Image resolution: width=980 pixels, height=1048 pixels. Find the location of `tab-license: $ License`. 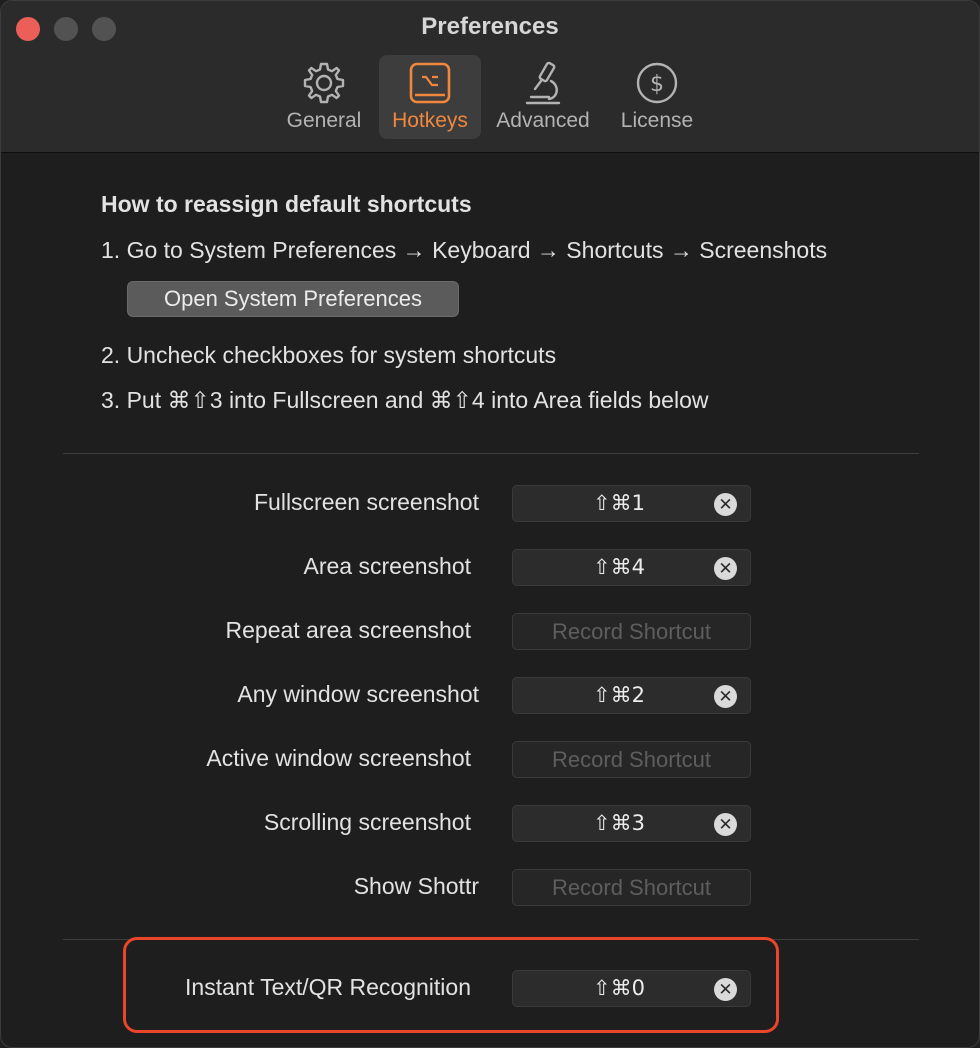

tab-license: $ License is located at coordinates (657, 97).